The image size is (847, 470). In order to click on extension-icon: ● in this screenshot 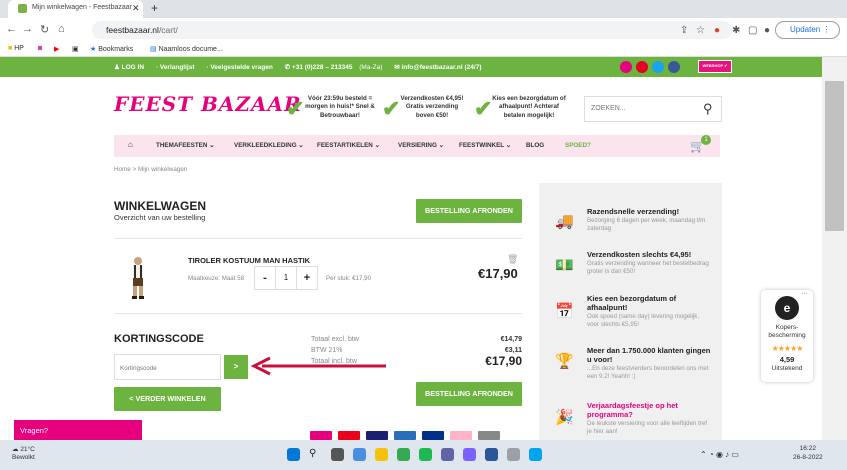, I will do `click(717, 30)`.